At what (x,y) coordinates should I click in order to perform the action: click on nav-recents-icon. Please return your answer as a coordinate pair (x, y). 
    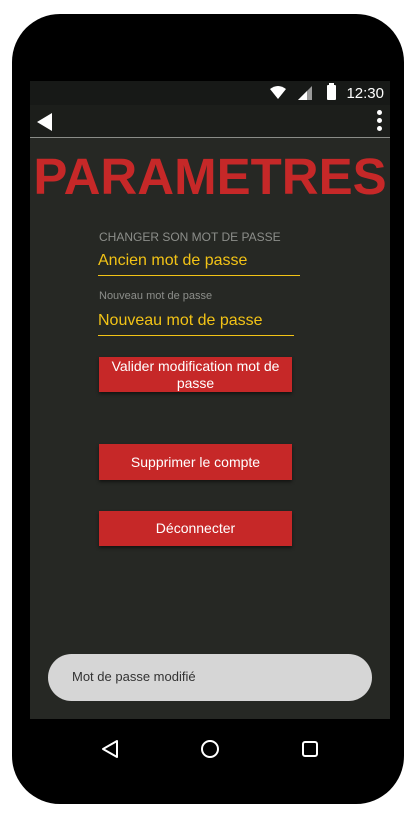
    Looking at the image, I should click on (310, 749).